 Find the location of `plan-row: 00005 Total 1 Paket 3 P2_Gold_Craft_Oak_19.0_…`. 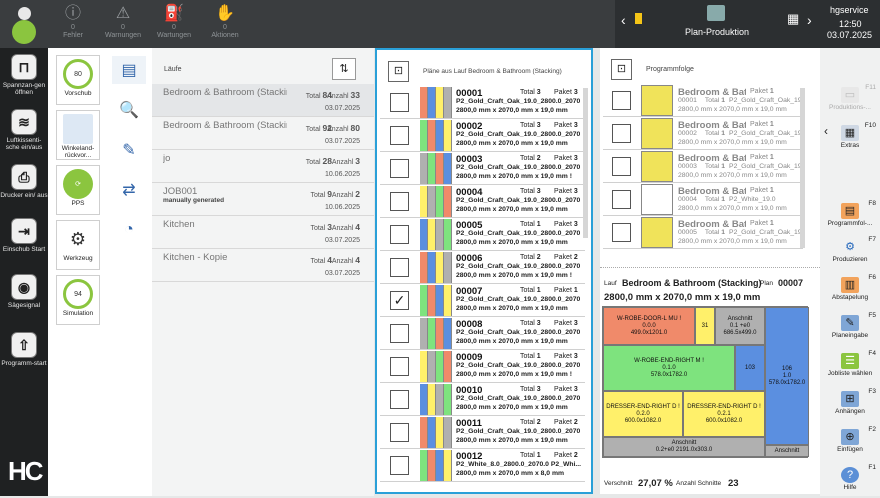

plan-row: 00005 Total 1 Paket 3 P2_Gold_Craft_Oak_19.0_… is located at coordinates (482, 234).